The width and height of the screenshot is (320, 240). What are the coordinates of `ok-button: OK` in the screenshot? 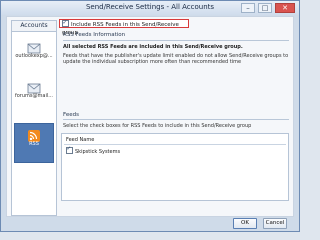 It's located at (245, 223).